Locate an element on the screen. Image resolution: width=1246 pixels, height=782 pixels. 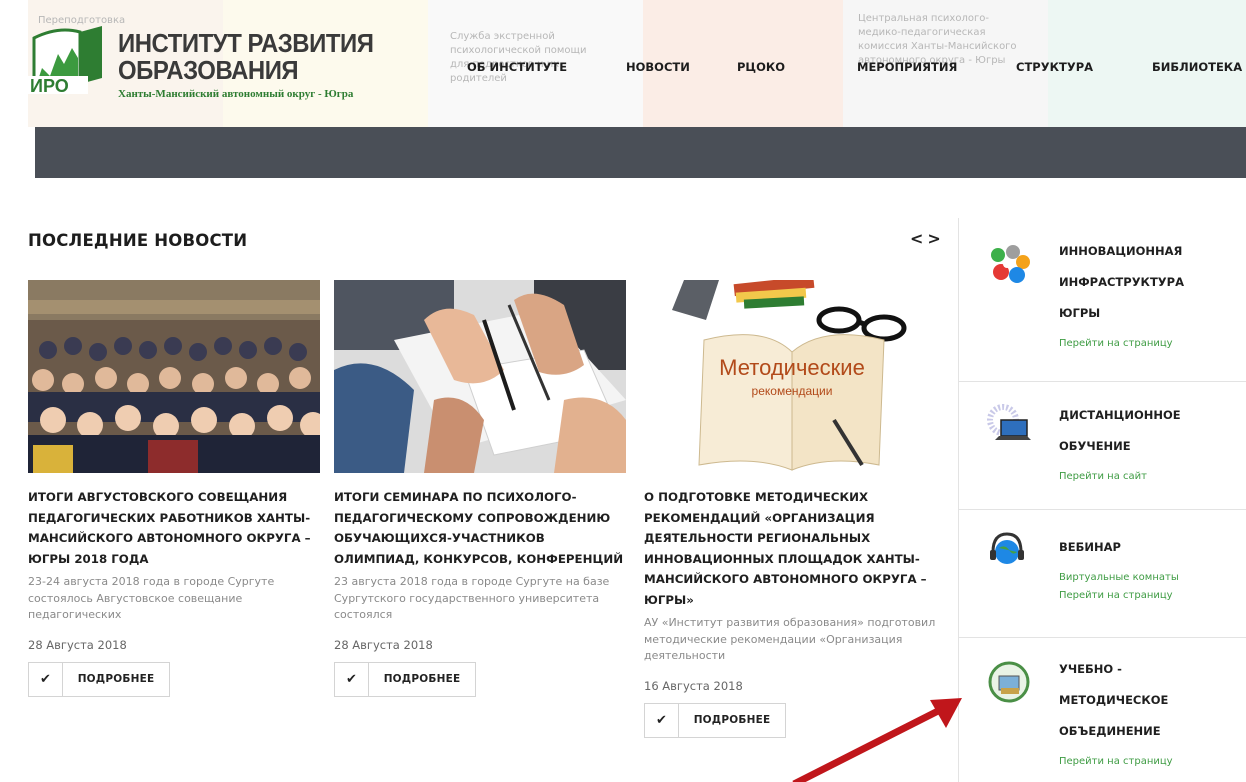
headset-globe-icon is located at coordinates (1010, 551).